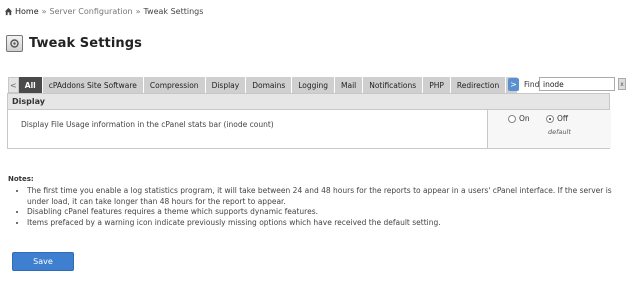 The height and width of the screenshot is (299, 640). Describe the element at coordinates (8, 11) in the screenshot. I see `home-icon` at that location.